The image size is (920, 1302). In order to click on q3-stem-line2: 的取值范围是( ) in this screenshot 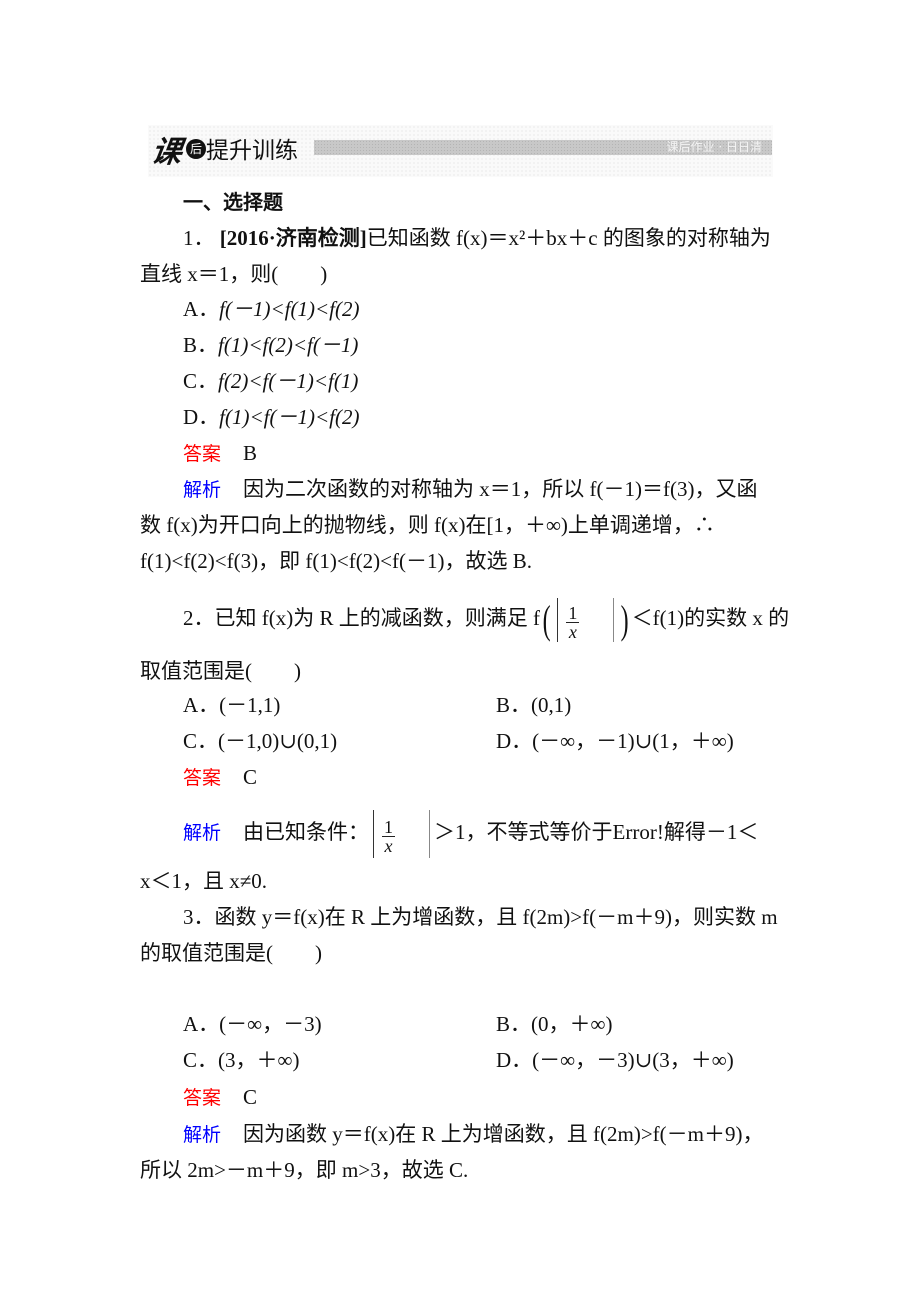, I will do `click(231, 953)`.